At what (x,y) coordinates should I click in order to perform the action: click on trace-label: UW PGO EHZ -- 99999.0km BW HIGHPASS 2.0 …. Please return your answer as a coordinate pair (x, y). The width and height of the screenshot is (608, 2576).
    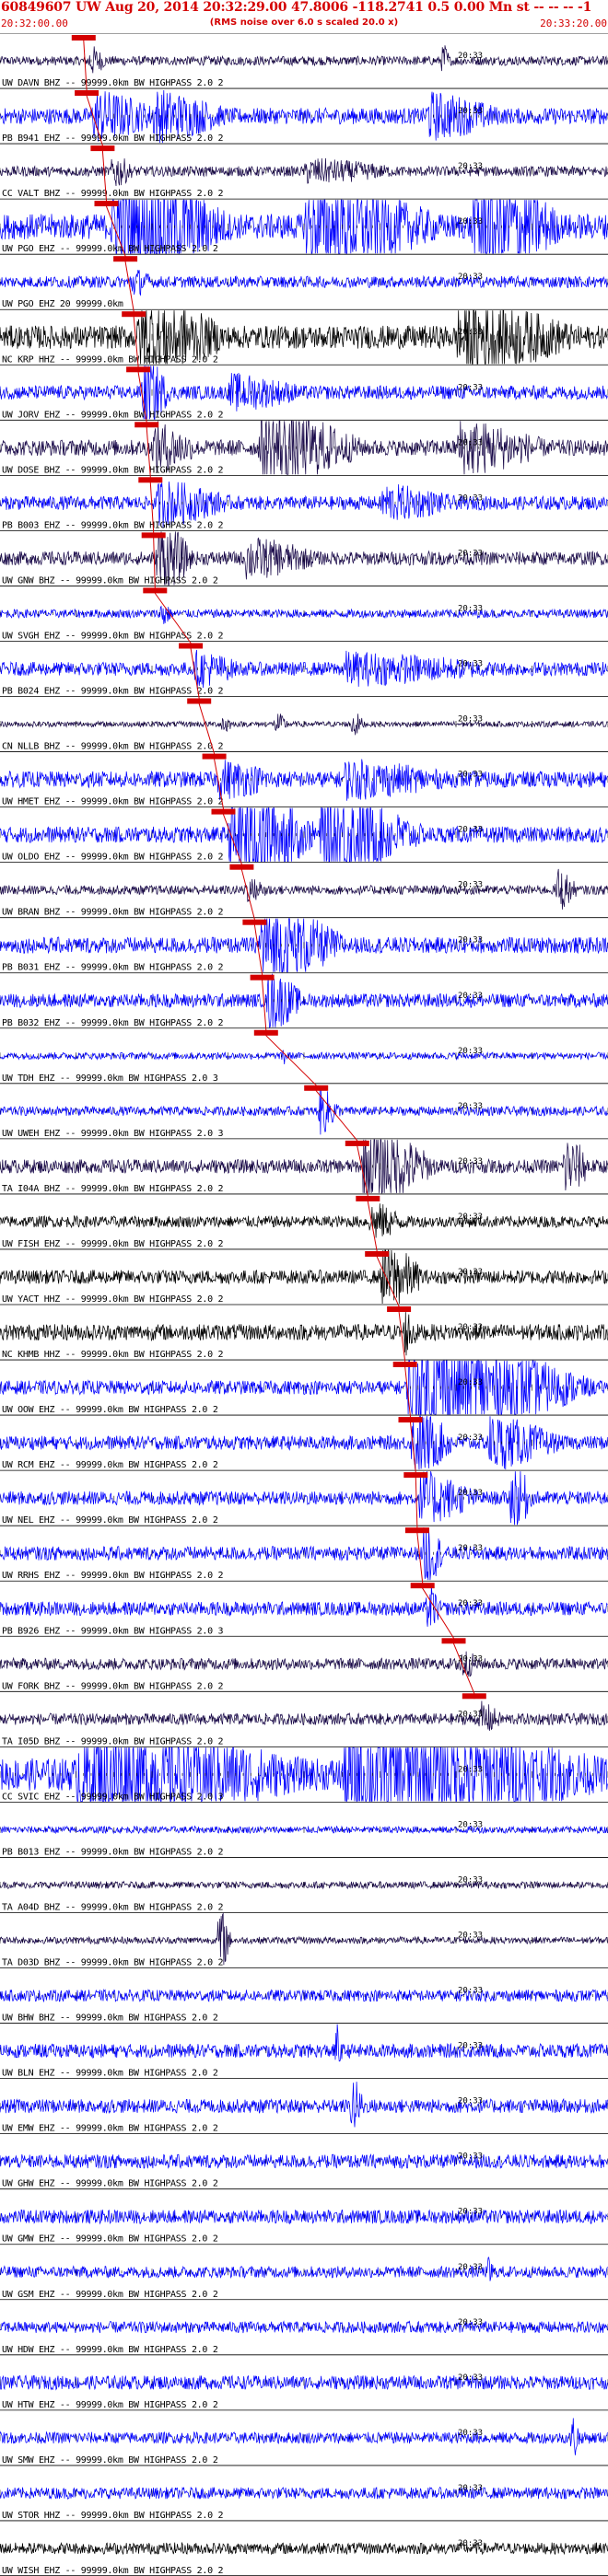
    Looking at the image, I should click on (110, 249).